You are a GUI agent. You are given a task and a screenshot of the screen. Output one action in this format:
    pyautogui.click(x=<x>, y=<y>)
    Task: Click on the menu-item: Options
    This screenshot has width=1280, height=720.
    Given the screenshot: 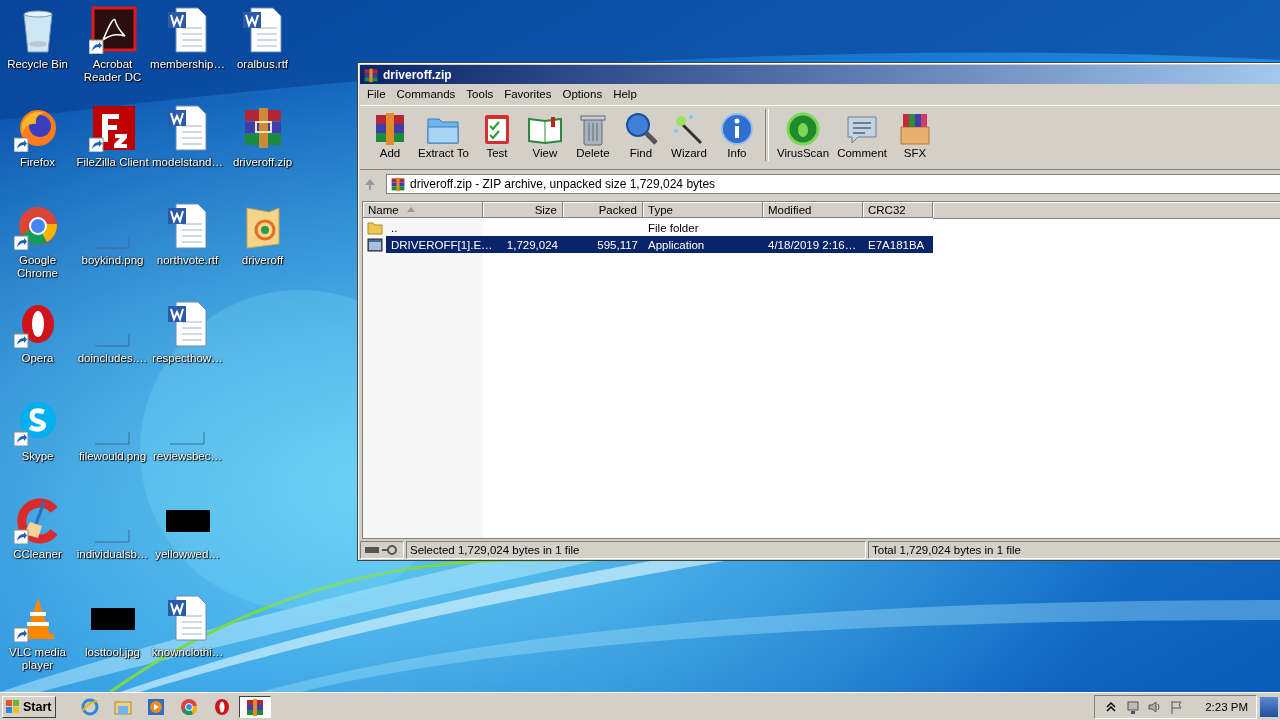 What is the action you would take?
    pyautogui.click(x=583, y=94)
    